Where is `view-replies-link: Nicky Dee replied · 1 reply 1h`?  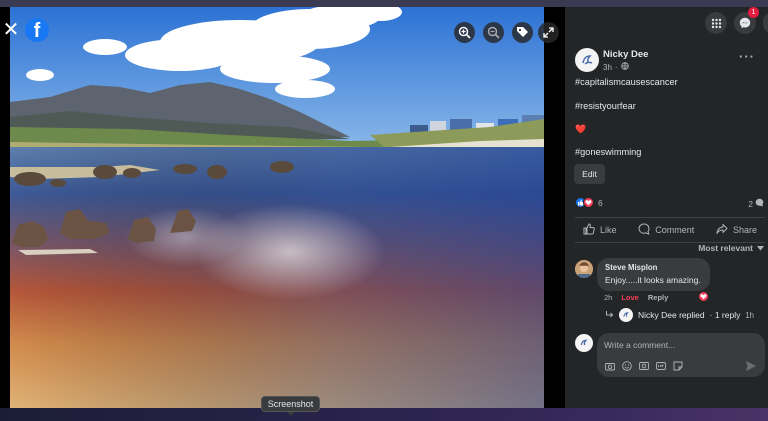
view-replies-link: Nicky Dee replied · 1 reply 1h is located at coordinates (679, 315).